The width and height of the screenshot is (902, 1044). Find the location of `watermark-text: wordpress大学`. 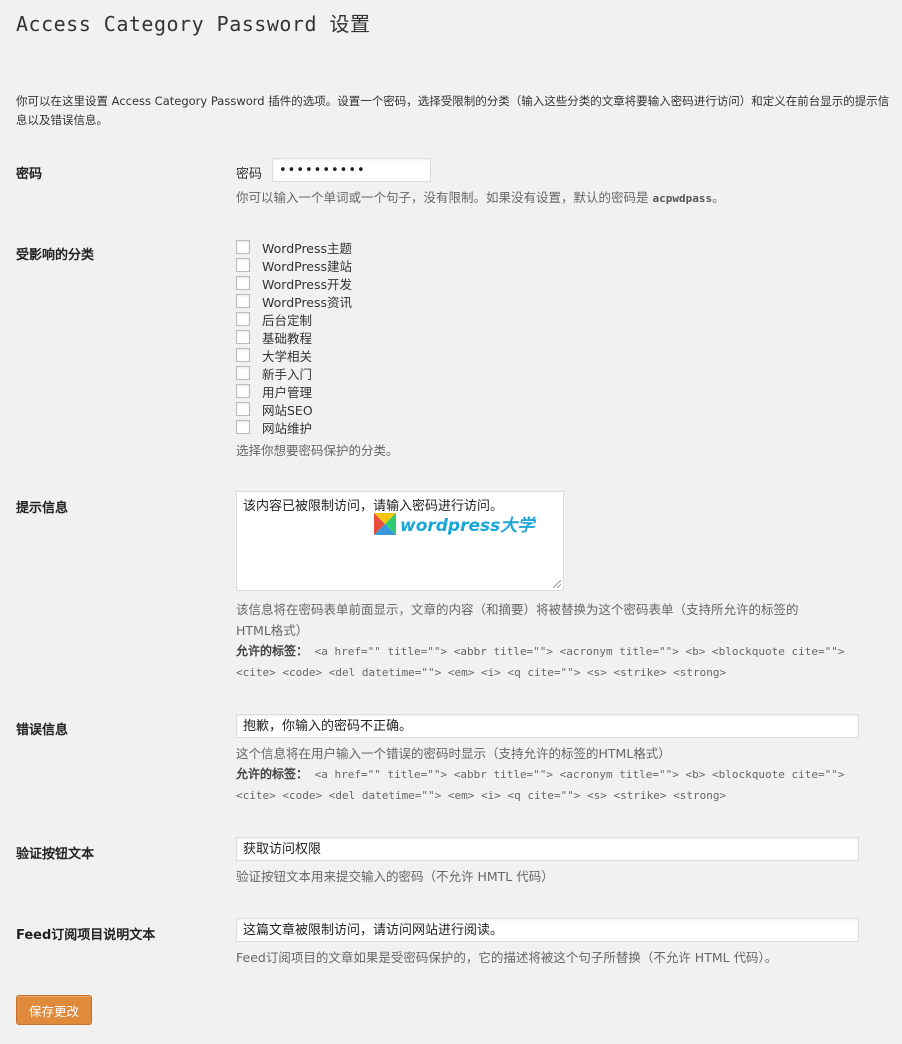

watermark-text: wordpress大学 is located at coordinates (467, 526).